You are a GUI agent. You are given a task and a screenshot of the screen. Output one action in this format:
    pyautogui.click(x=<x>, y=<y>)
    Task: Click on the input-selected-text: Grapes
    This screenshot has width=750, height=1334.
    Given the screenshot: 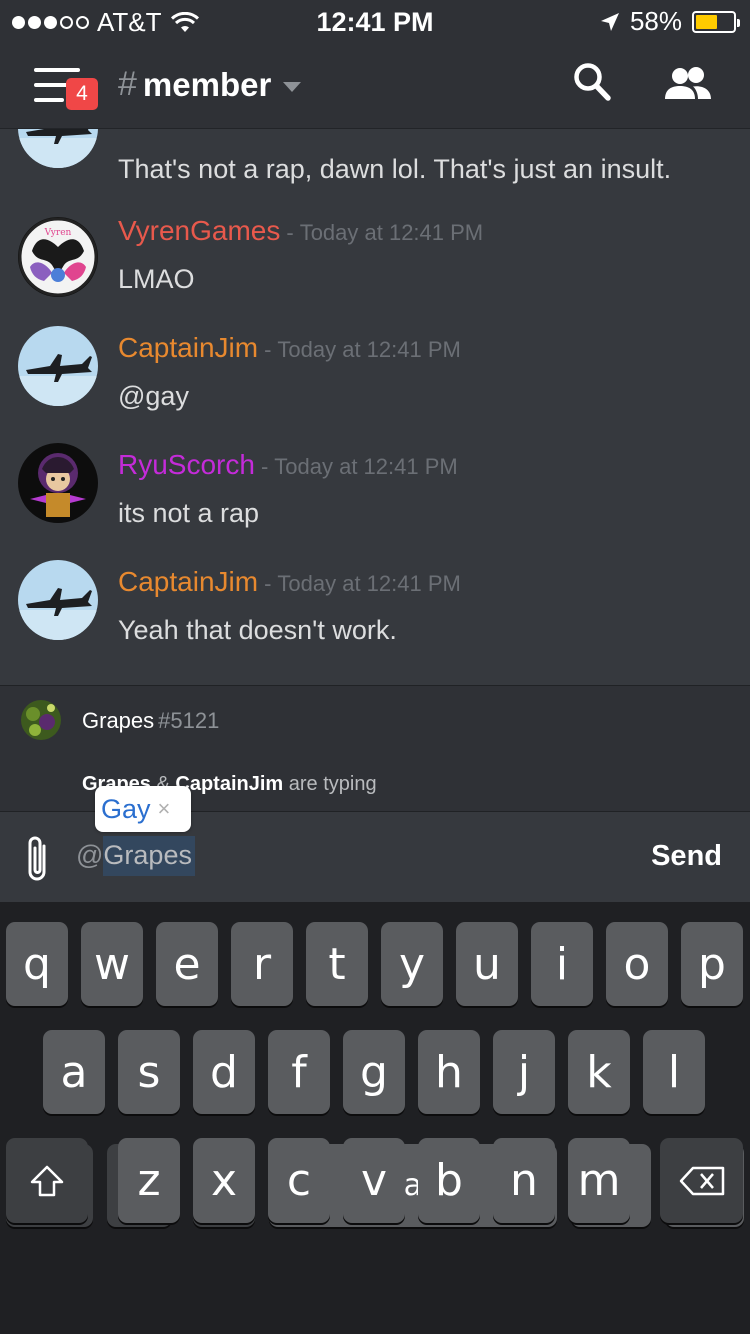 What is the action you would take?
    pyautogui.click(x=149, y=856)
    